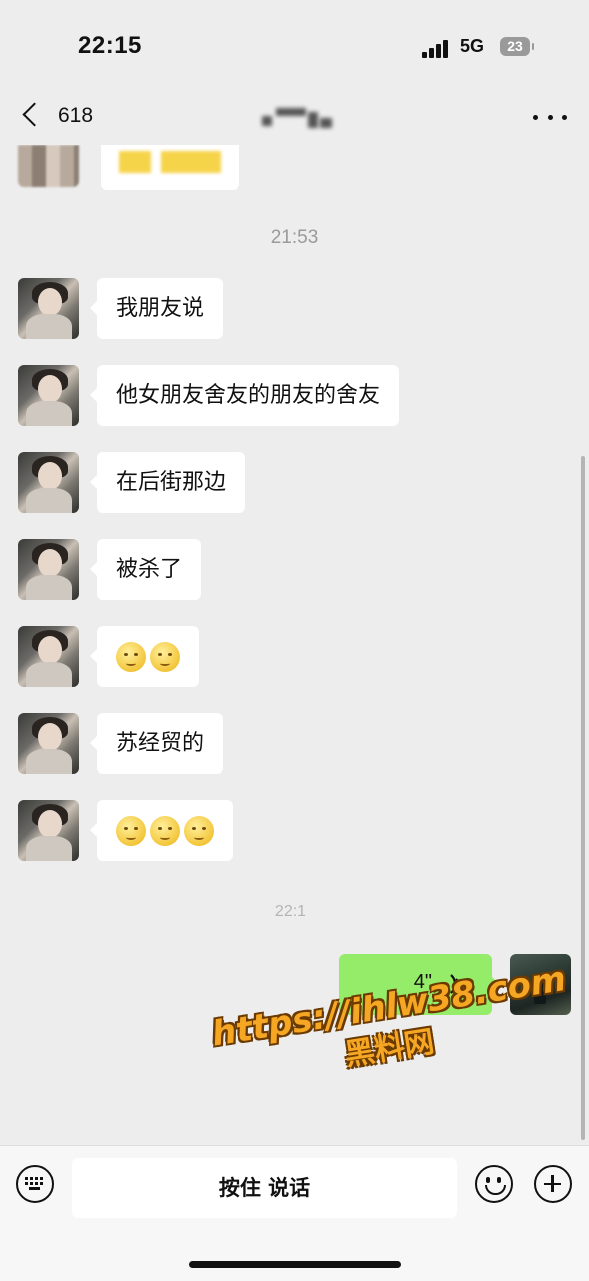 Image resolution: width=589 pixels, height=1281 pixels. I want to click on message-bubble: 他女朋友舍友的朋友的舍友, so click(244, 395).